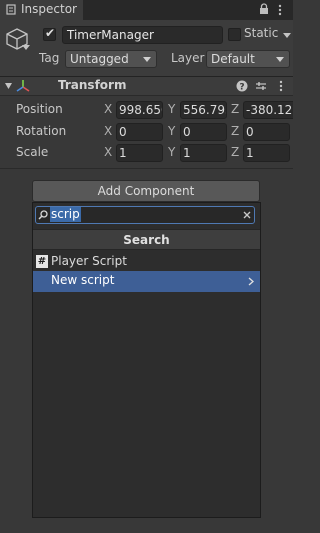 Image resolution: width=320 pixels, height=533 pixels. Describe the element at coordinates (146, 191) in the screenshot. I see `add-component-button: Add Component` at that location.